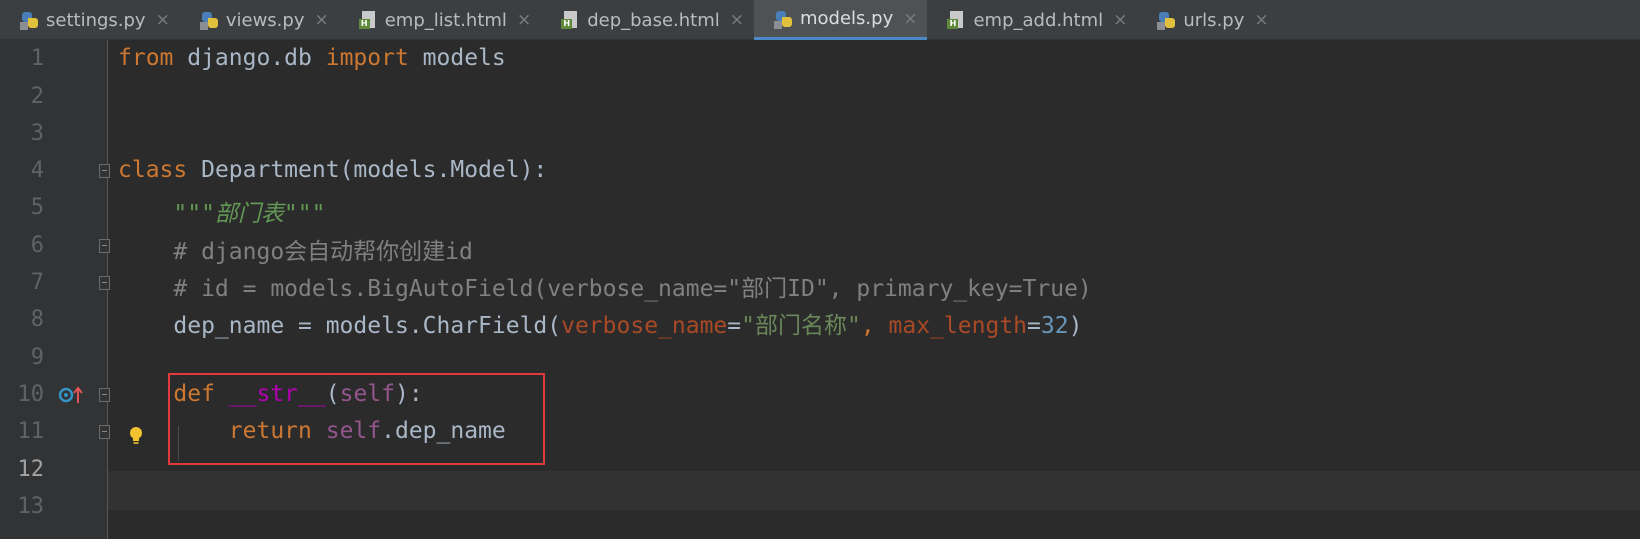 The width and height of the screenshot is (1640, 539). I want to click on code-line-6: # django会自动帮你创建id, so click(295, 249).